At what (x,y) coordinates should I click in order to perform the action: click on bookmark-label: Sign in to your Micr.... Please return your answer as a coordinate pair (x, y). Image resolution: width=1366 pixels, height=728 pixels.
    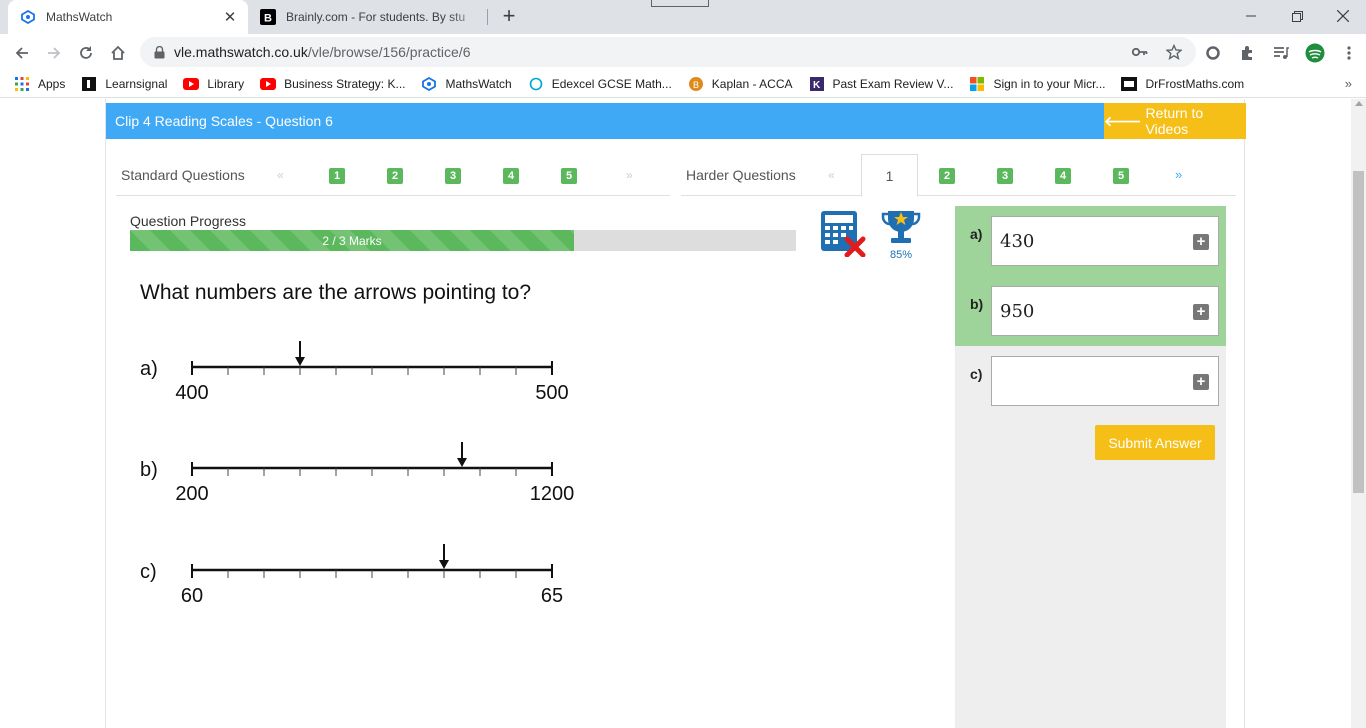
    Looking at the image, I should click on (1049, 83).